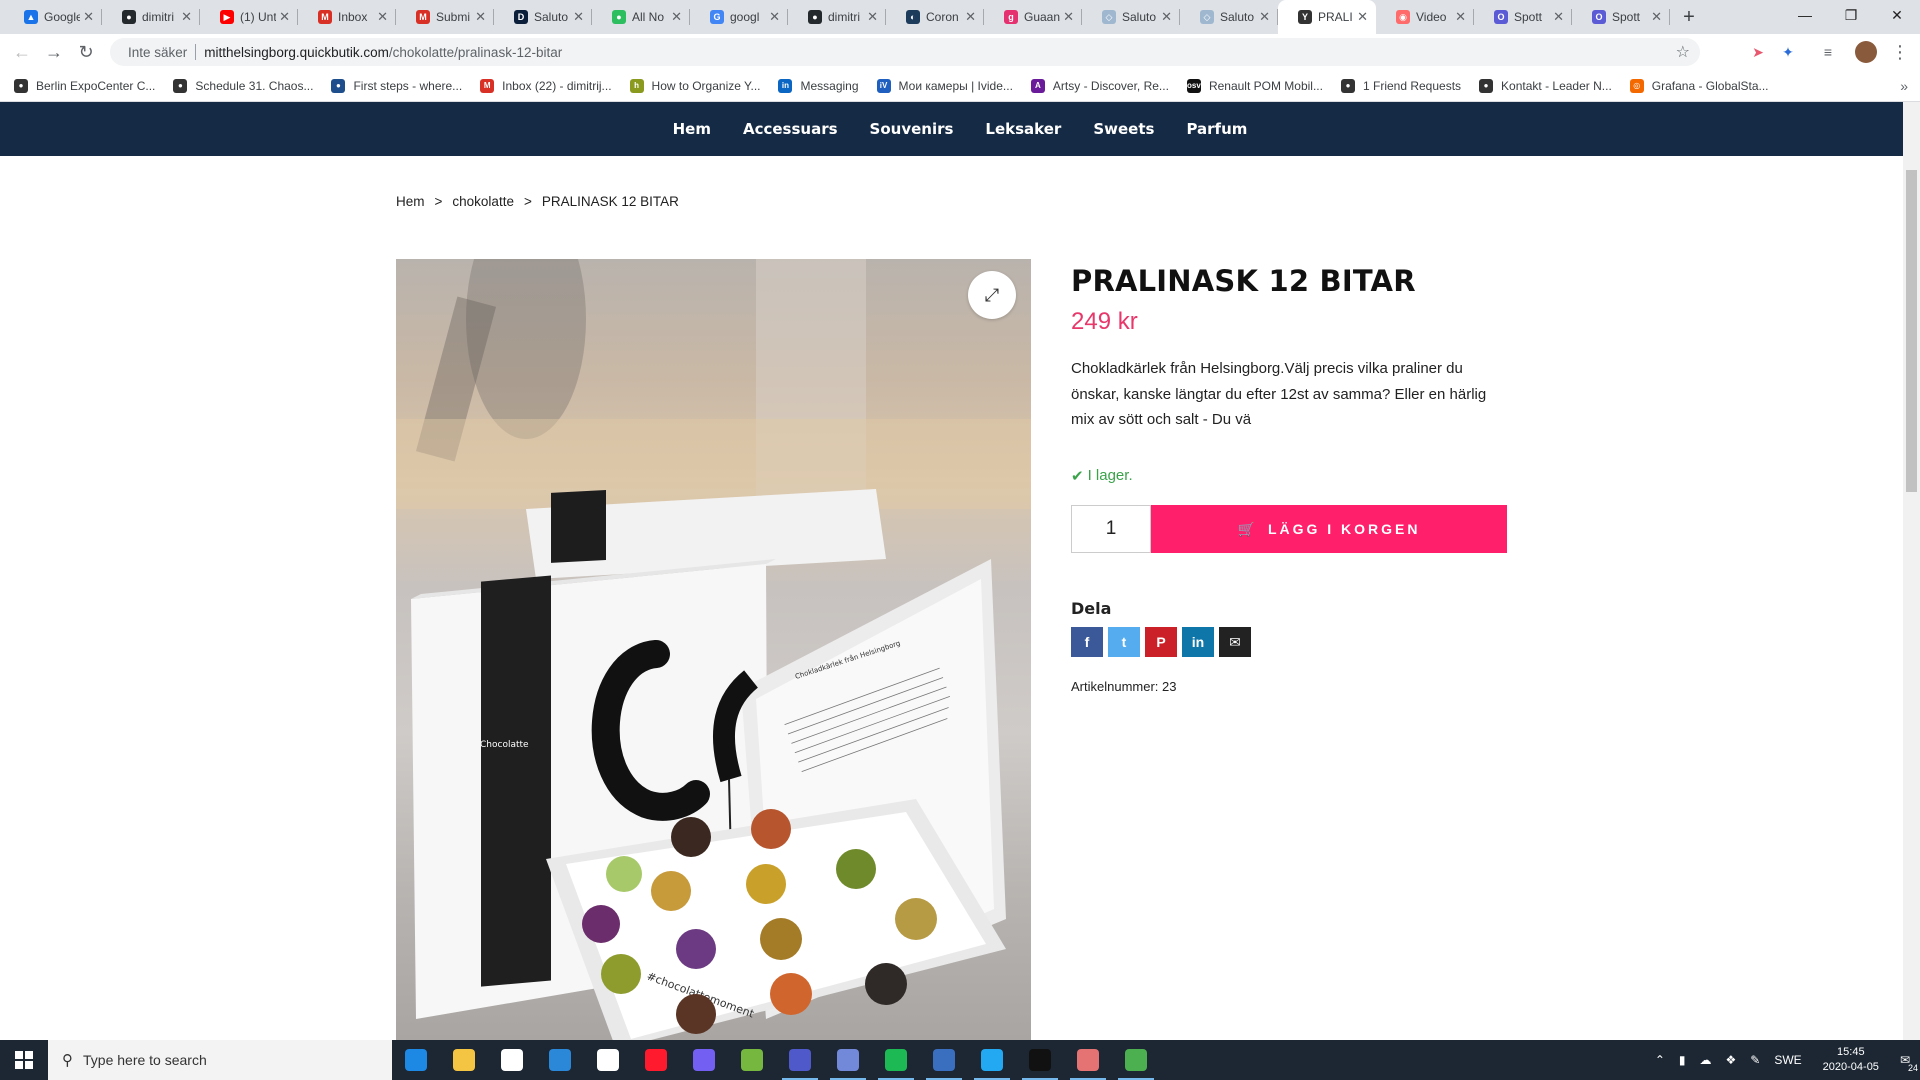  Describe the element at coordinates (1900, 52) in the screenshot. I see `browser-menu-icon: ⋮` at that location.